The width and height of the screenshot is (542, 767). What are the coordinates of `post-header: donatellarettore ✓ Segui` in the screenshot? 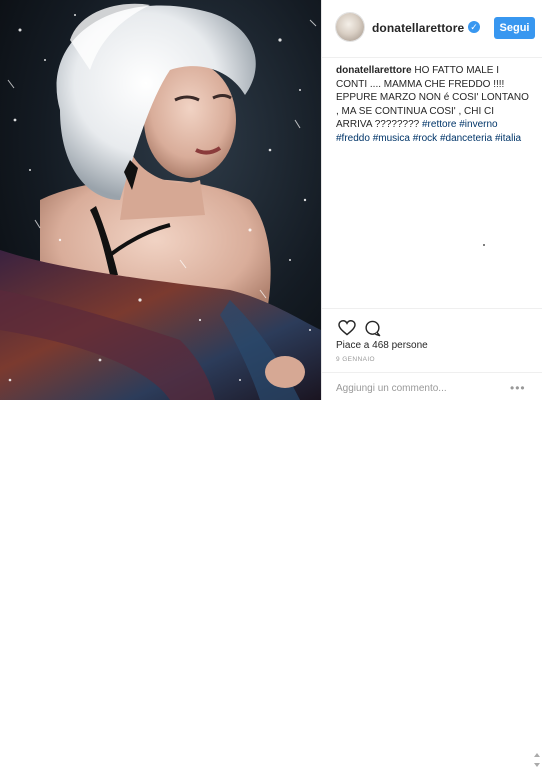 It's located at (432, 29).